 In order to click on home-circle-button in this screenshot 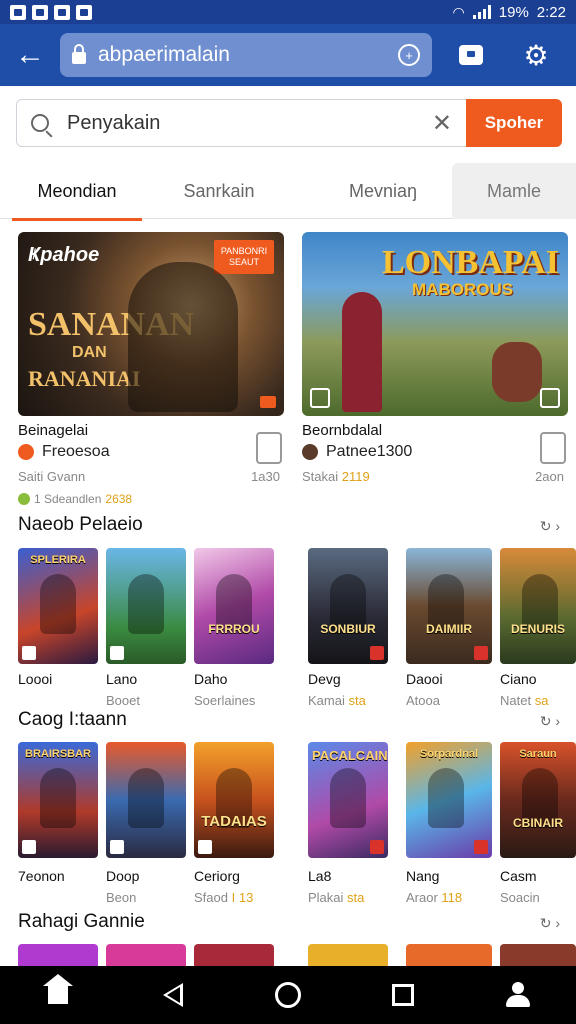, I will do `click(288, 995)`.